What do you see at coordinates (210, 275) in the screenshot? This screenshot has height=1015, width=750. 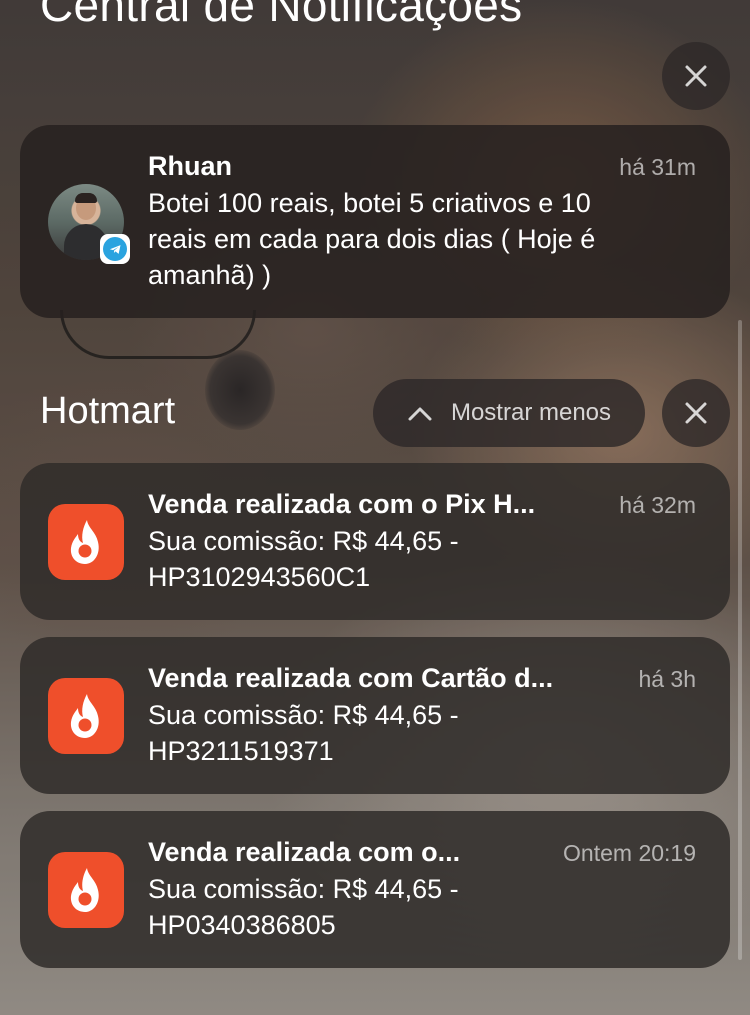 I see `message-line: amanhã) )` at bounding box center [210, 275].